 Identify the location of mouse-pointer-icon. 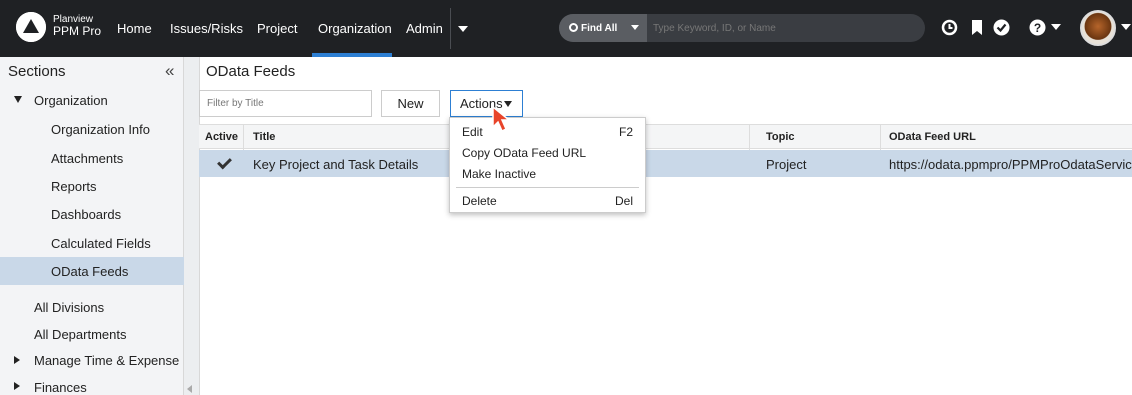
(502, 119).